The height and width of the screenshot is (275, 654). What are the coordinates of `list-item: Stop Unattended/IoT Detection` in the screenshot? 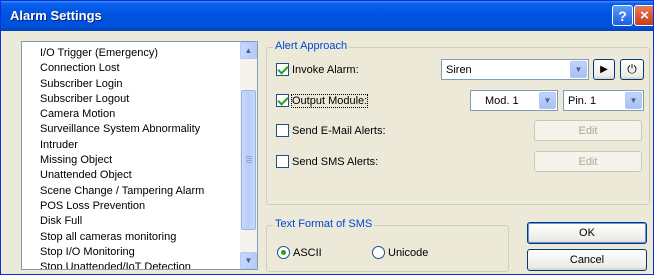 It's located at (132, 264).